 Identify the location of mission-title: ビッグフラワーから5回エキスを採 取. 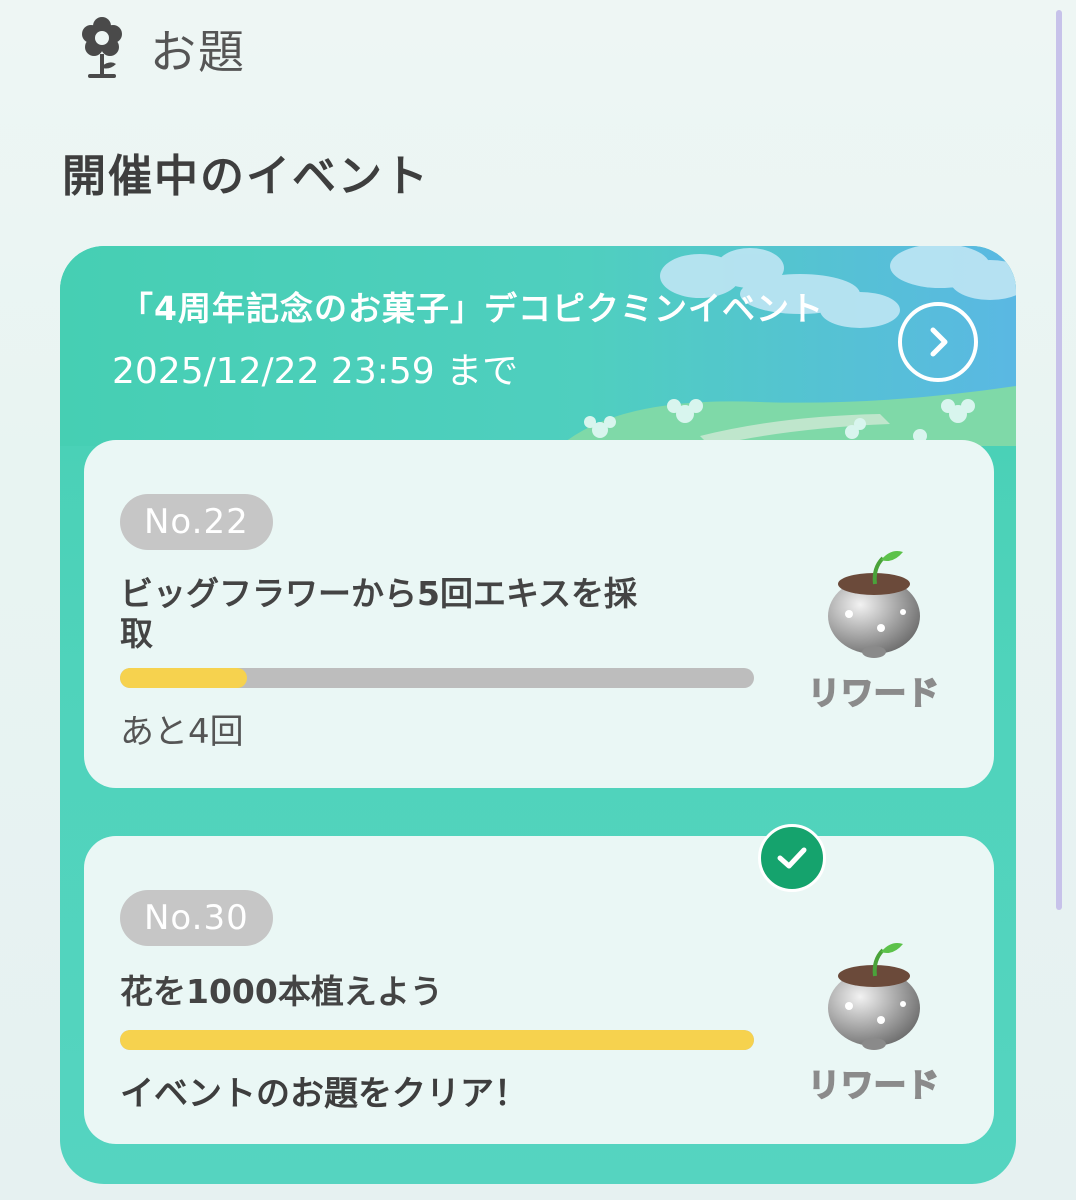
(378, 614).